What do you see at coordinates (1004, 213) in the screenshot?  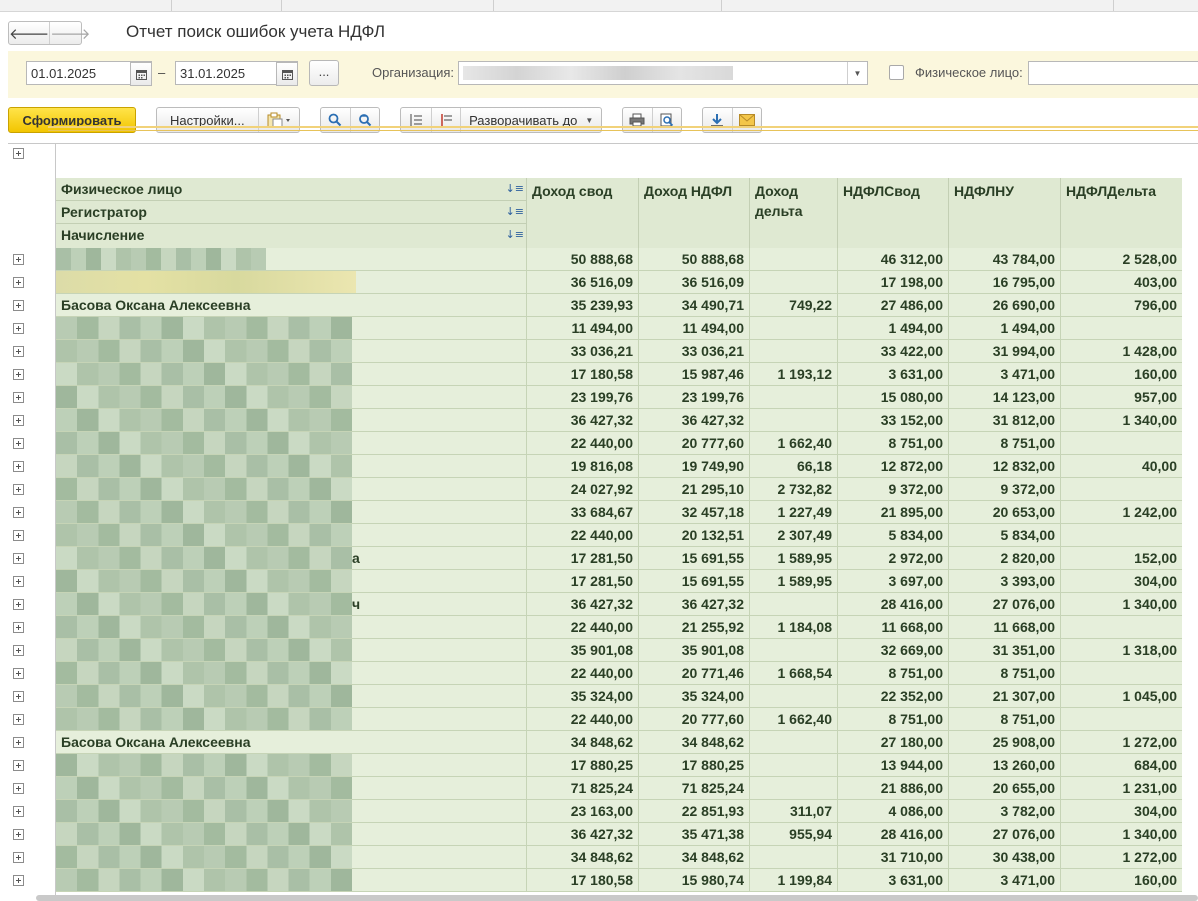 I see `column-header-ndfl-tax: НДФЛНУ` at bounding box center [1004, 213].